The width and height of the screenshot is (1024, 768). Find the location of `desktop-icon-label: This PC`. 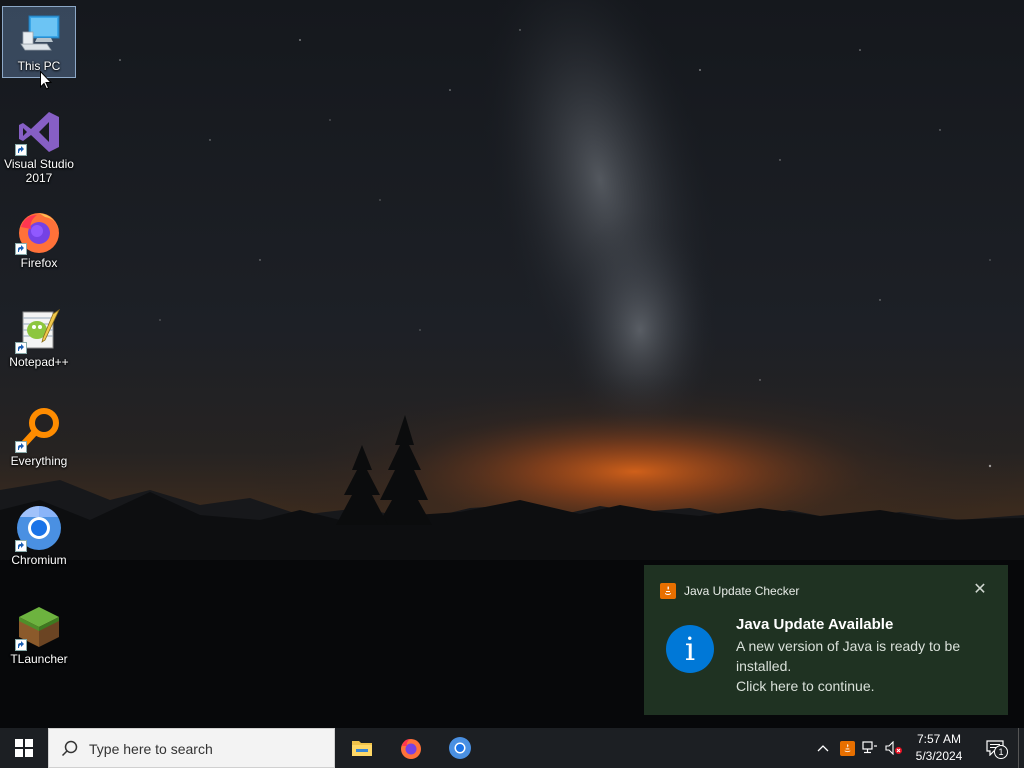

desktop-icon-label: This PC is located at coordinates (39, 66).